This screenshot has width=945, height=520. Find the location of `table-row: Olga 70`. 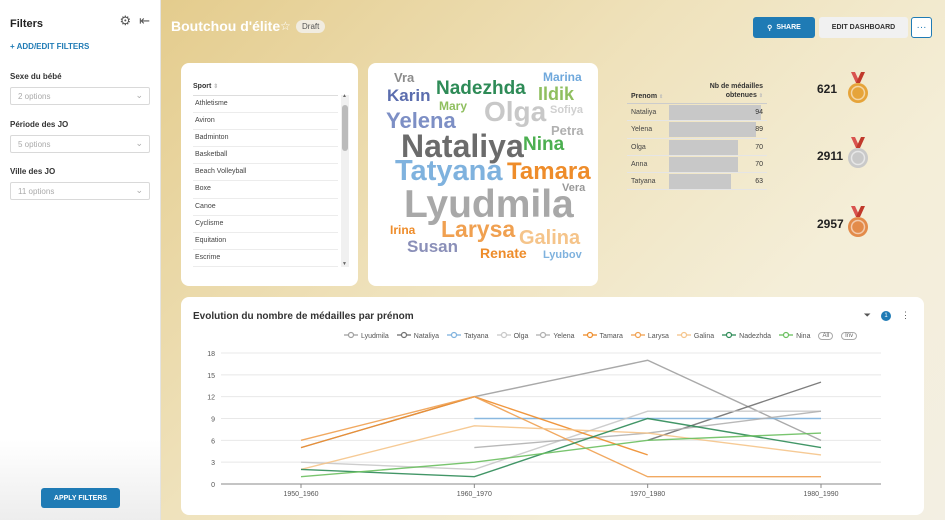

table-row: Olga 70 is located at coordinates (697, 147).